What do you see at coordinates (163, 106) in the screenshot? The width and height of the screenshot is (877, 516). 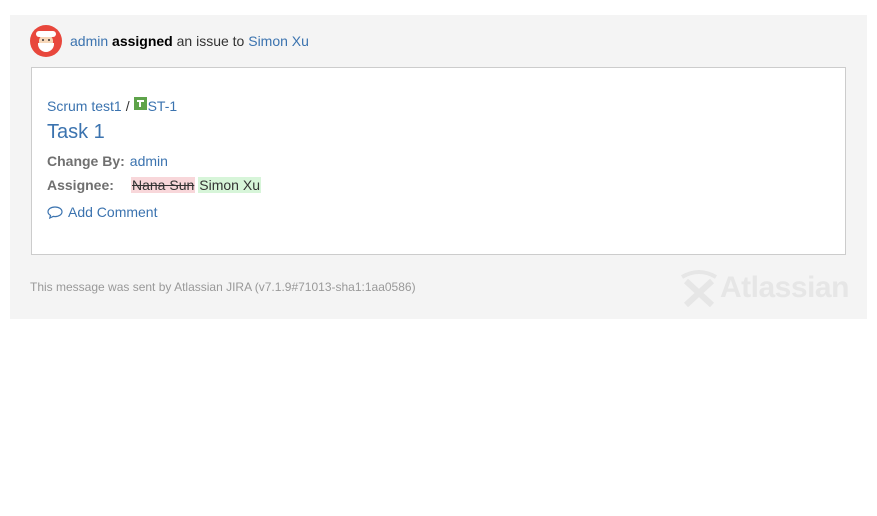 I see `issue-key-link: ST-1` at bounding box center [163, 106].